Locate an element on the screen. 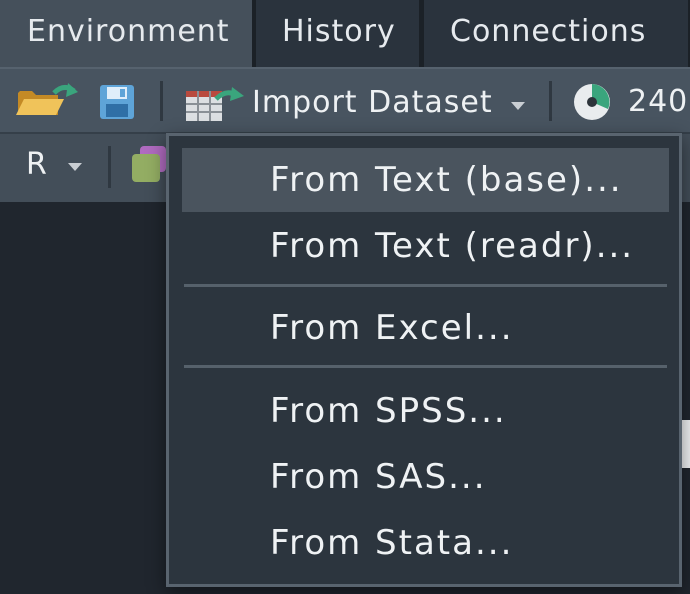 The height and width of the screenshot is (594, 690). tab-history: History is located at coordinates (338, 33).